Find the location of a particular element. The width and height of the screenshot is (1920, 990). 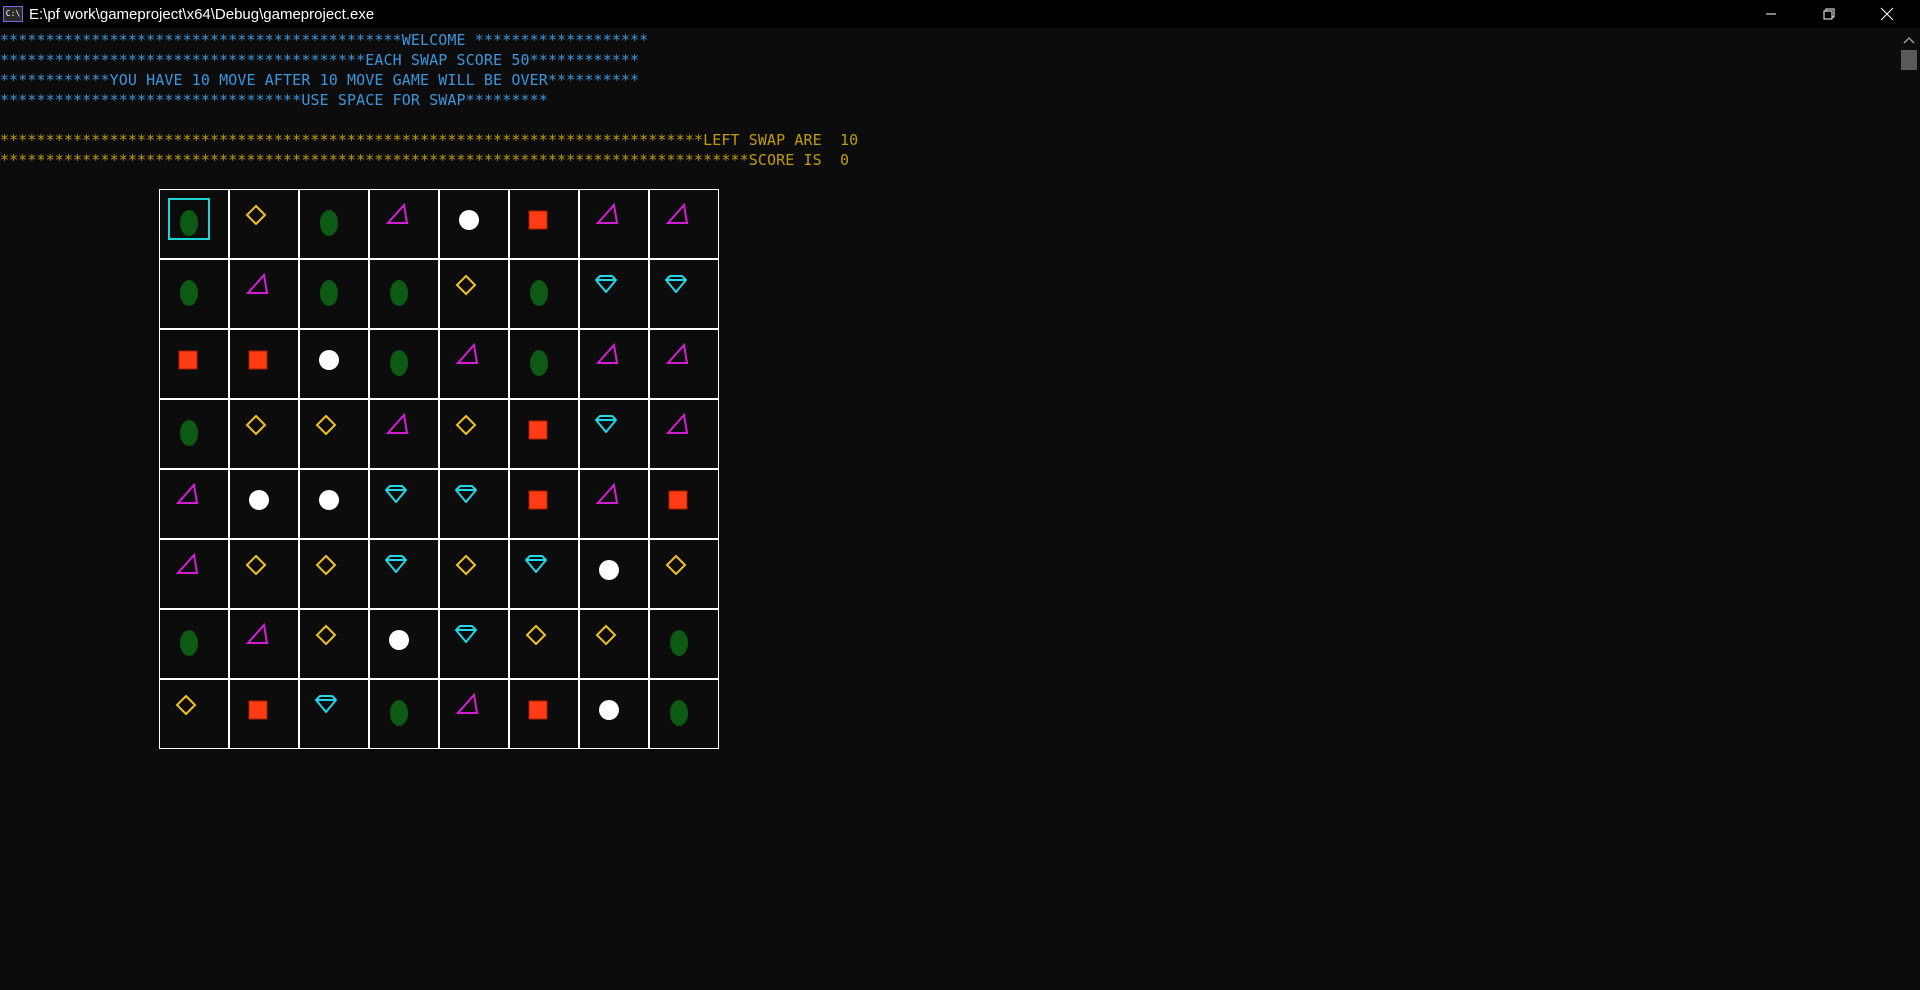

close-button is located at coordinates (1887, 14).